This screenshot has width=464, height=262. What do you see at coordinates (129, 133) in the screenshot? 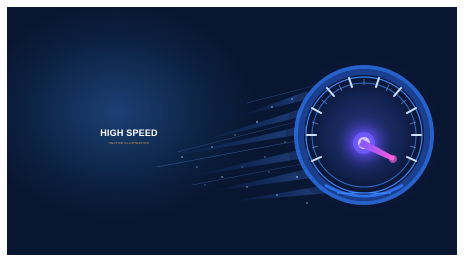
I see `headline: HIGH SPEED` at bounding box center [129, 133].